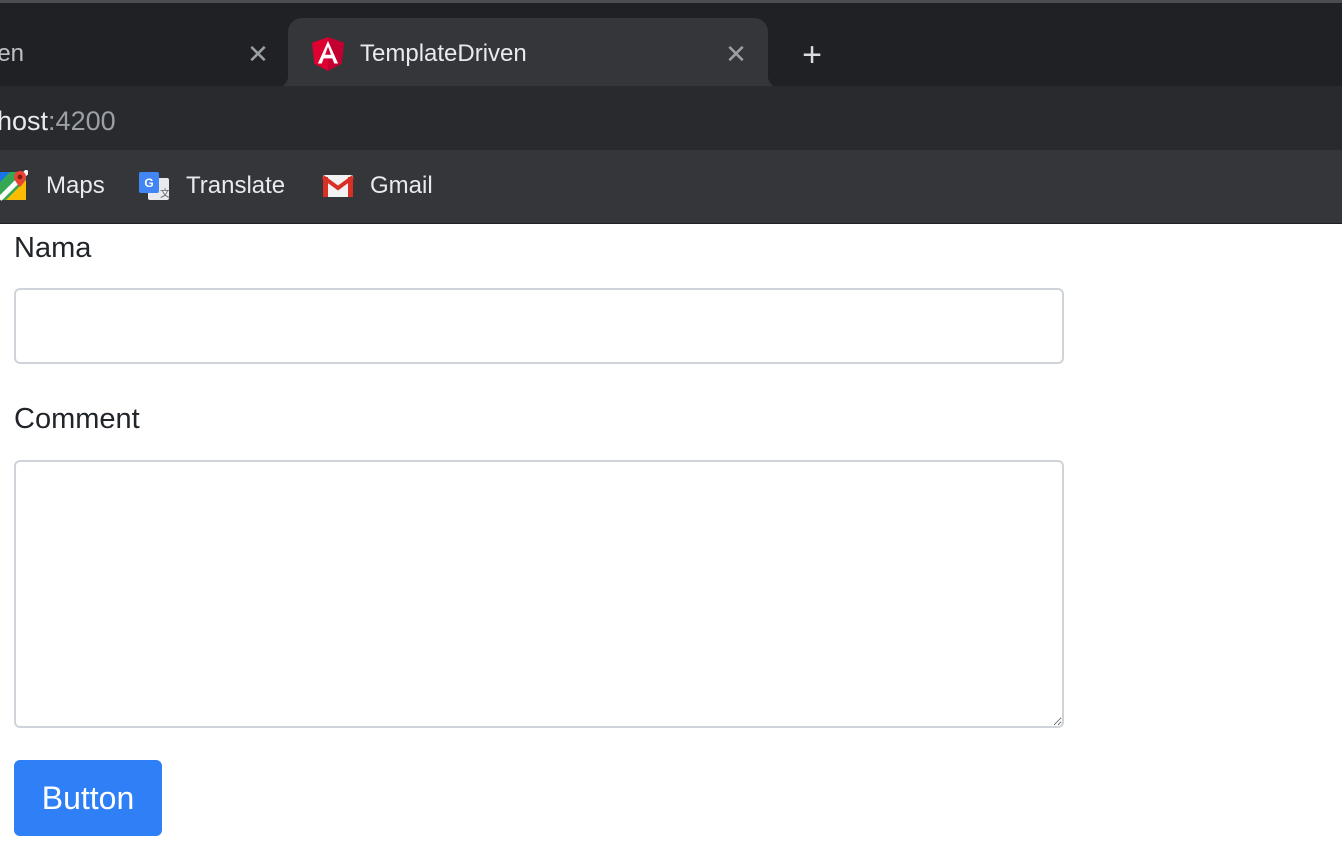 The height and width of the screenshot is (862, 1342). Describe the element at coordinates (53, 248) in the screenshot. I see `nama-label: Nama` at that location.